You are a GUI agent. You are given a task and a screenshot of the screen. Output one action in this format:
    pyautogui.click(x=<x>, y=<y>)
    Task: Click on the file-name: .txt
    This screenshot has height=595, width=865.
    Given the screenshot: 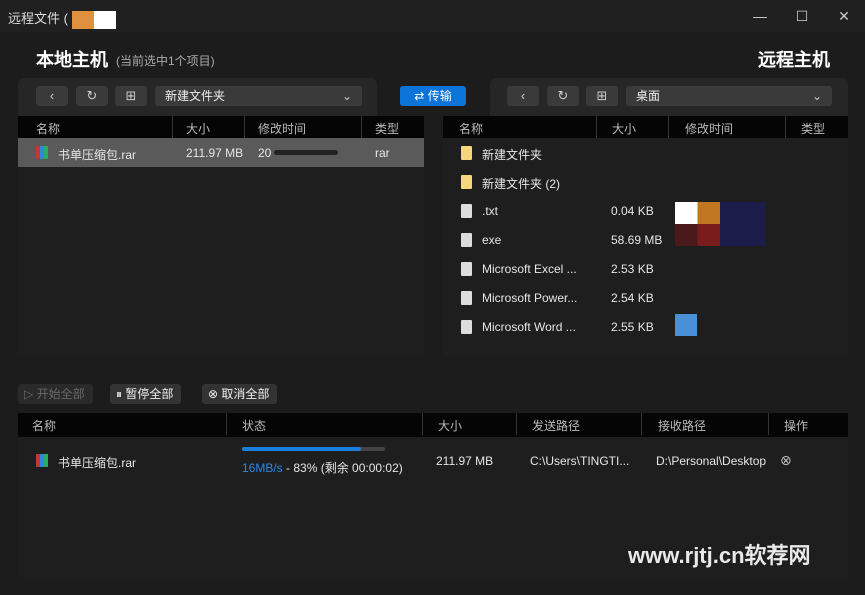 What is the action you would take?
    pyautogui.click(x=490, y=211)
    